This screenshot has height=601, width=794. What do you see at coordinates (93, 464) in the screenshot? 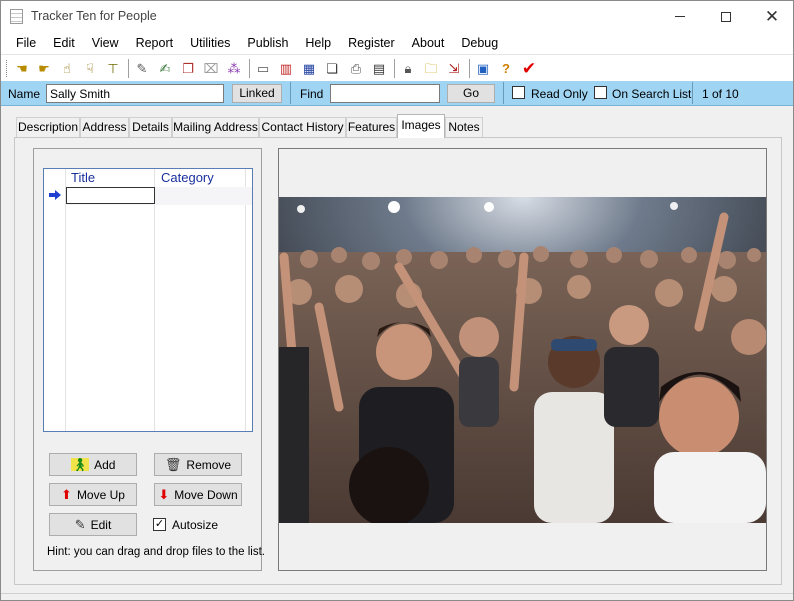
I see `add-button: 🚶︎ Add` at bounding box center [93, 464].